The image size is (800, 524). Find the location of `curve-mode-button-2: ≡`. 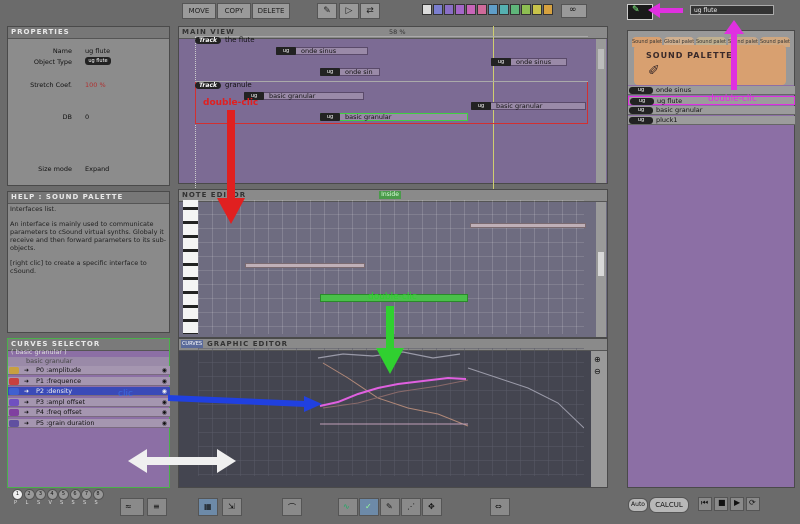

curve-mode-button-2: ≡ is located at coordinates (157, 507).